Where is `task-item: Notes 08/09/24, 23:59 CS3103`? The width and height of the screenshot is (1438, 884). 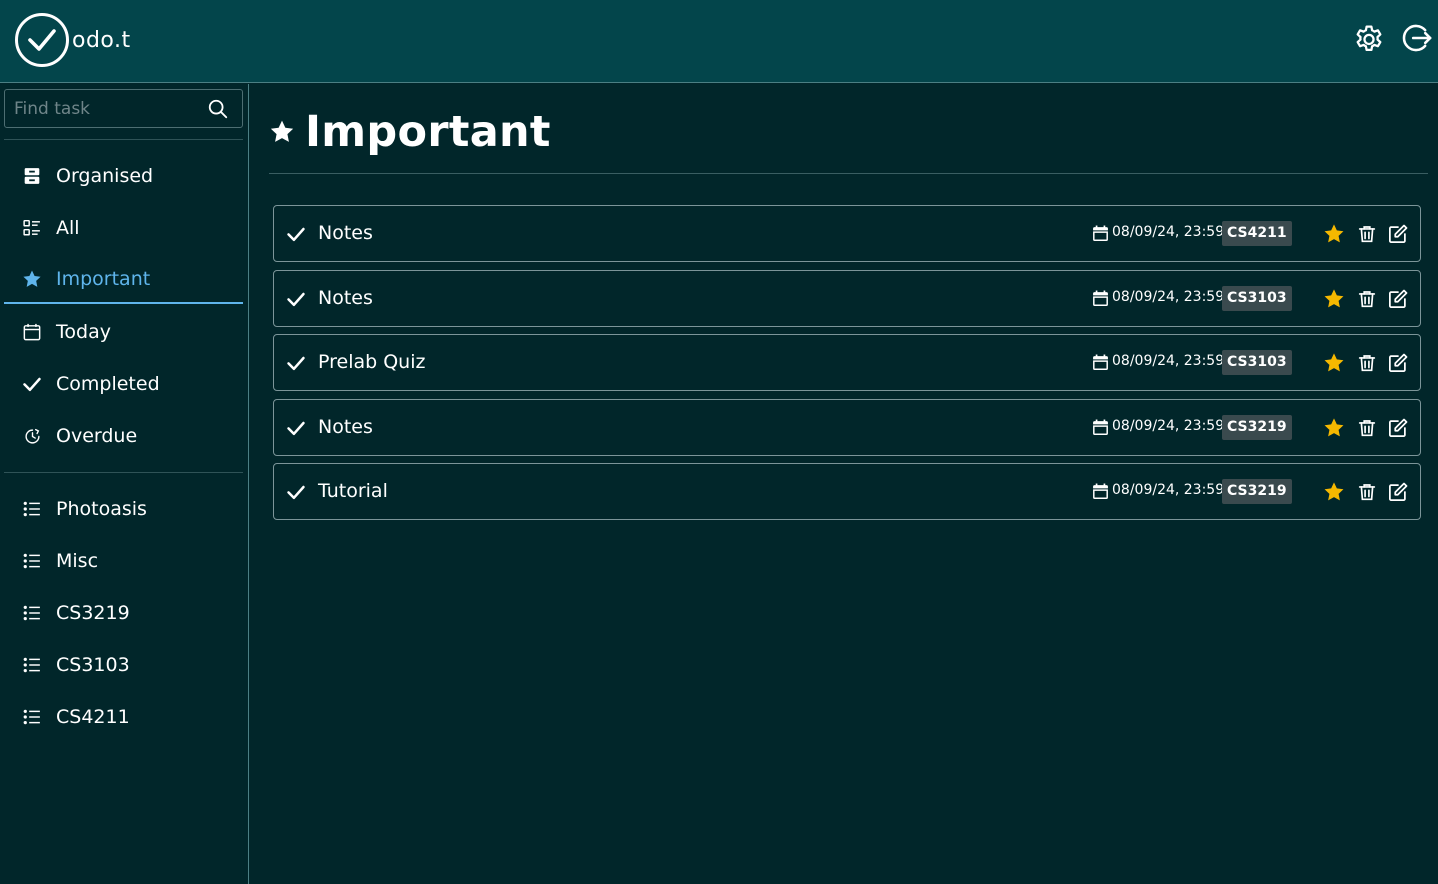 task-item: Notes 08/09/24, 23:59 CS3103 is located at coordinates (847, 298).